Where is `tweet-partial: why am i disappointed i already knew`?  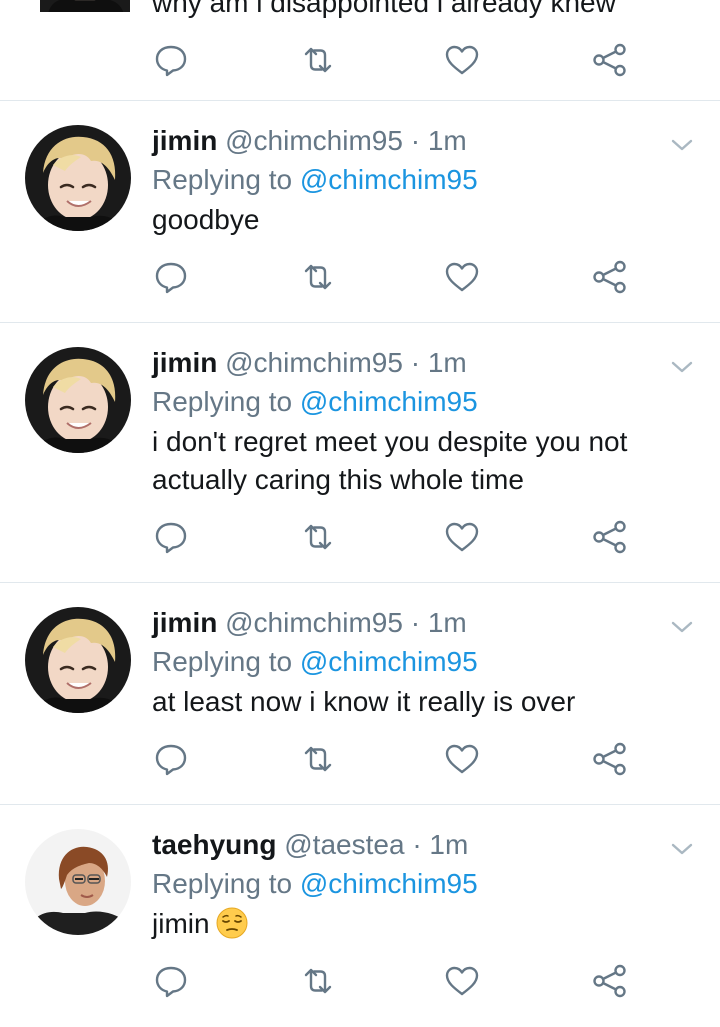
tweet-partial: why am i disappointed i already knew is located at coordinates (360, 50).